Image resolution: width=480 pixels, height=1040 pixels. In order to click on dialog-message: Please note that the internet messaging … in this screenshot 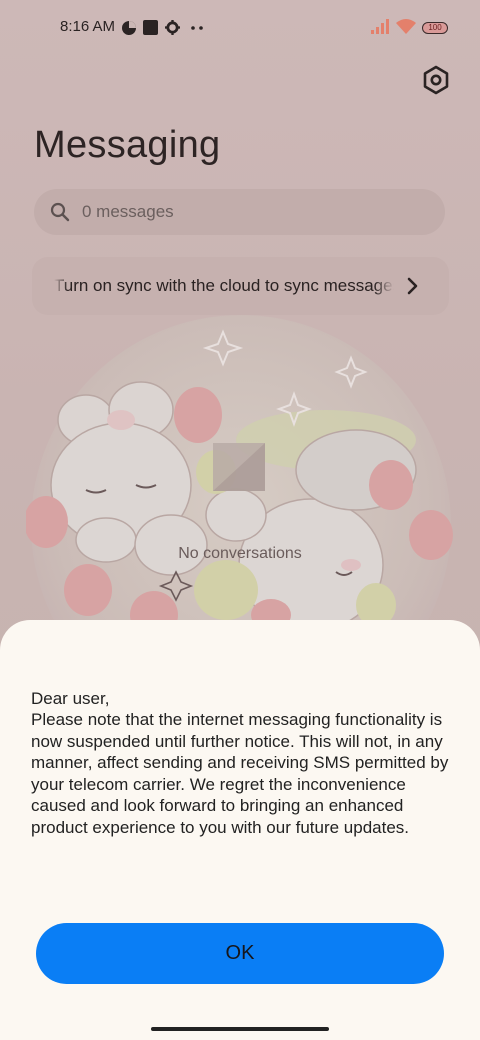, I will do `click(240, 773)`.